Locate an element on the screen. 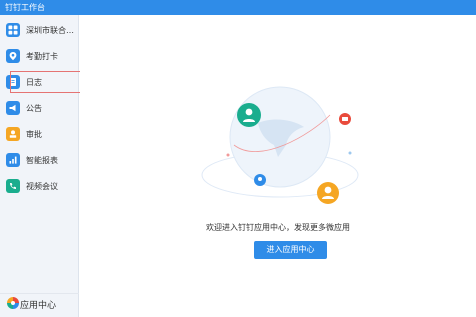  sidebar-item-label: 视频会议 is located at coordinates (42, 186).